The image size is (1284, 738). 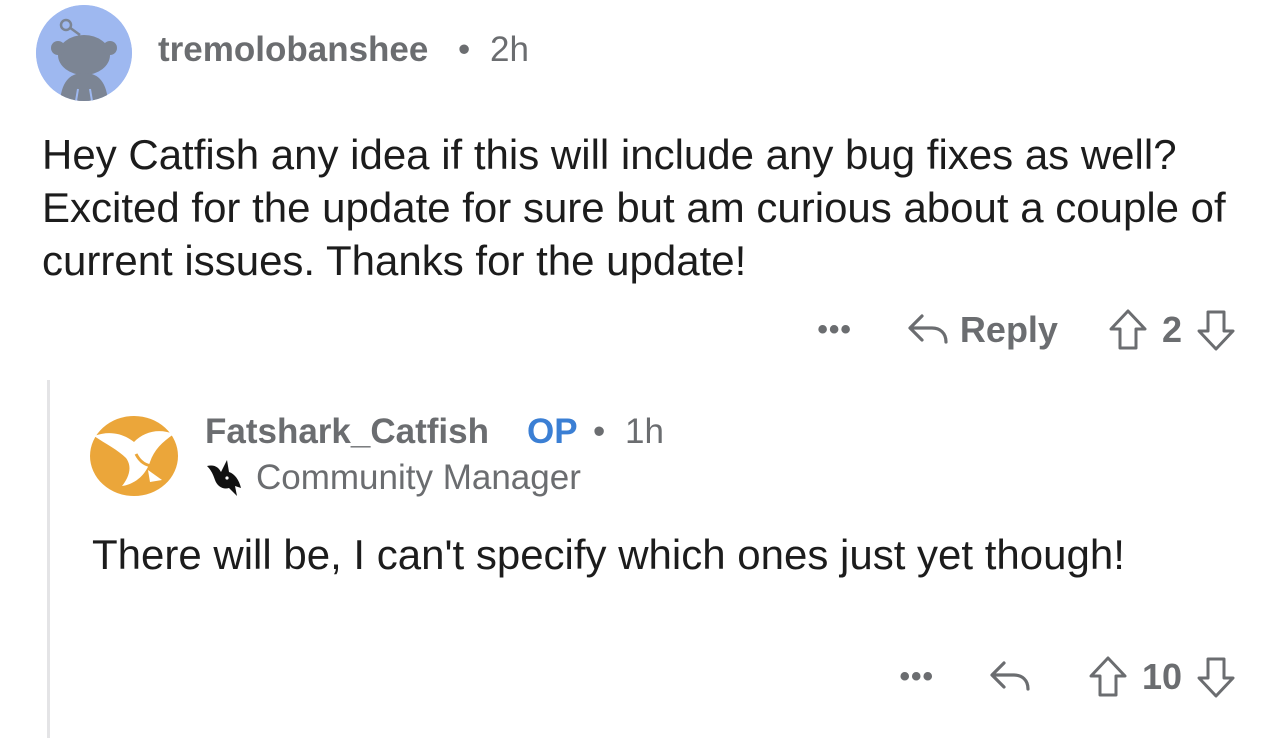 I want to click on comment-username: tremolobanshee, so click(x=293, y=50).